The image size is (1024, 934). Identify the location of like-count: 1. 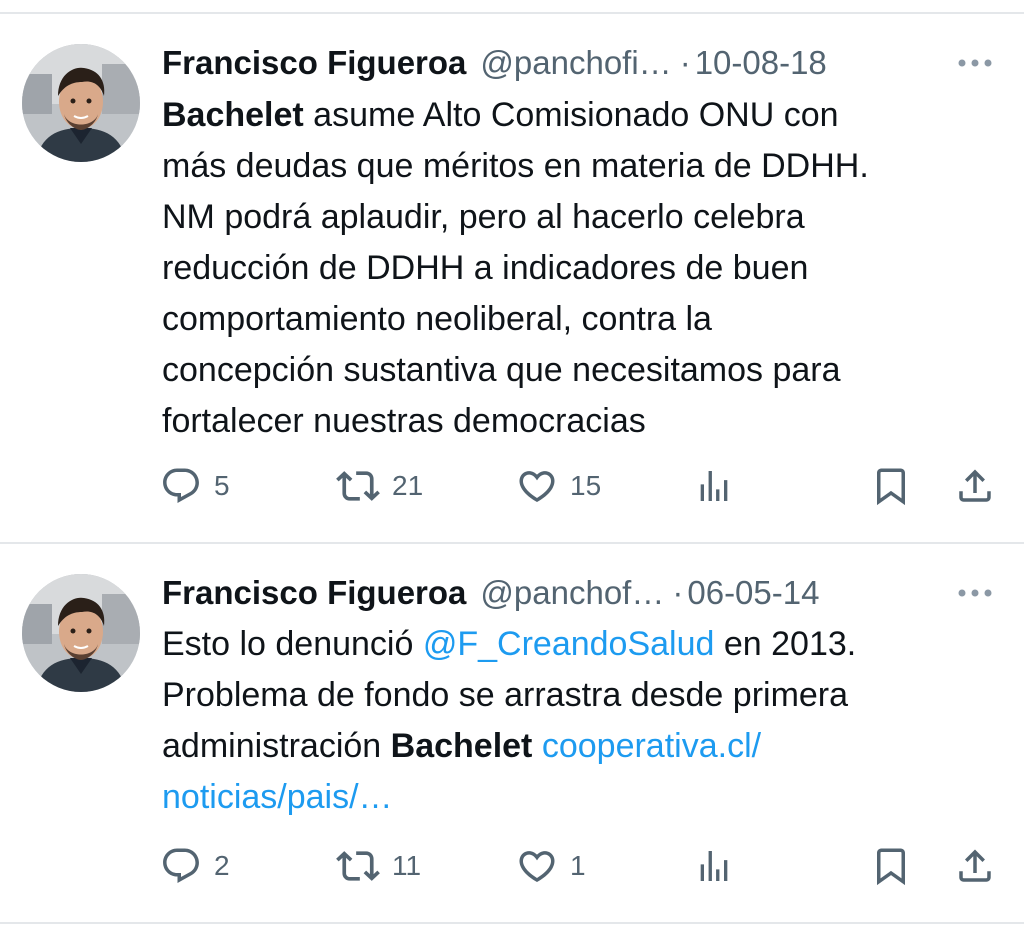
(578, 865).